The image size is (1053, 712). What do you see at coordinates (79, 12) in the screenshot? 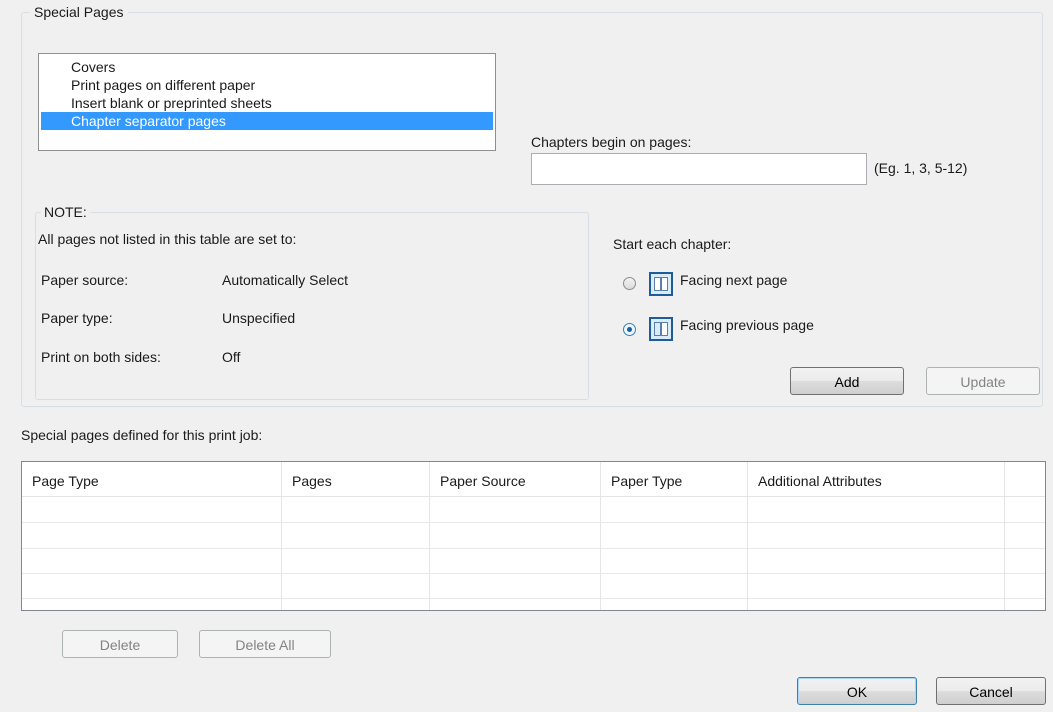
I see `special-pages-title: Special Pages` at bounding box center [79, 12].